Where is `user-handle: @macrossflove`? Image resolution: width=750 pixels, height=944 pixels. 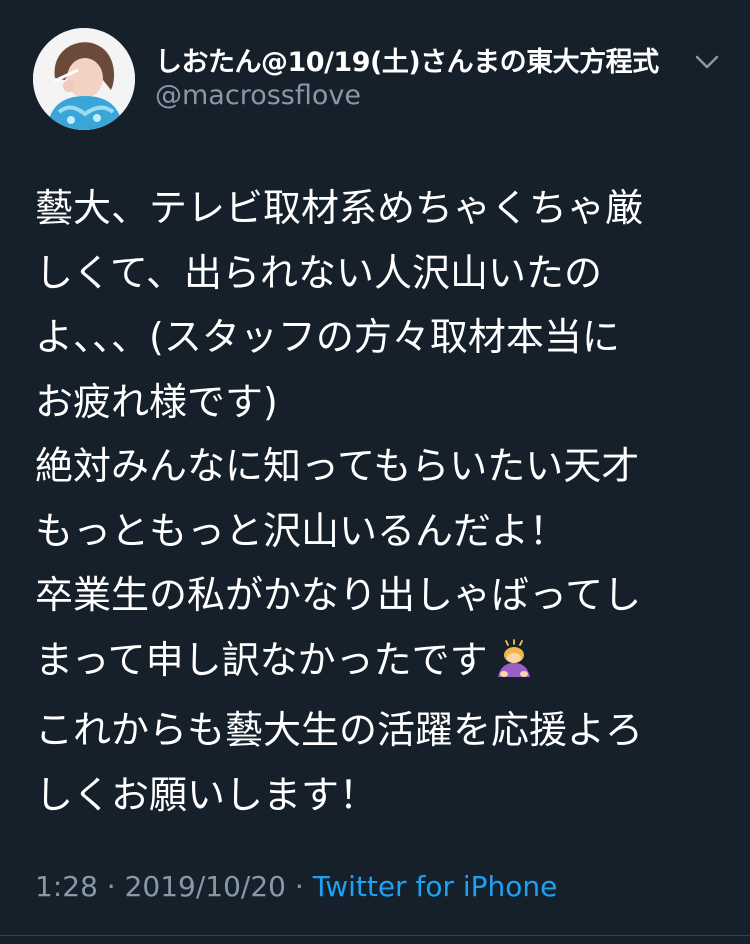
user-handle: @macrossflove is located at coordinates (258, 95).